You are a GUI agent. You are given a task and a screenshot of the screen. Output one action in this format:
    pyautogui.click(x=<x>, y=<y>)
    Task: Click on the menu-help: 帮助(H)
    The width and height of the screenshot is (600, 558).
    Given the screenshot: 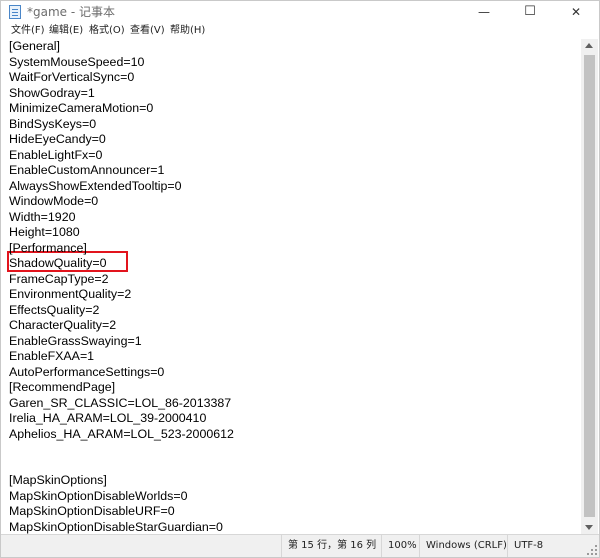 What is the action you would take?
    pyautogui.click(x=187, y=31)
    